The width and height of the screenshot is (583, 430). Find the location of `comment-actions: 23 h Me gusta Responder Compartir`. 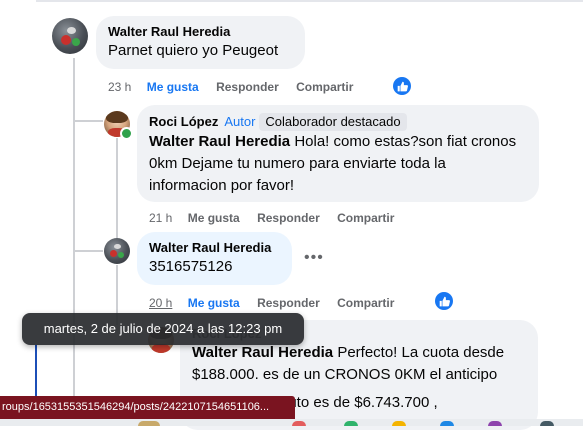

comment-actions: 23 h Me gusta Responder Compartir is located at coordinates (237, 87).